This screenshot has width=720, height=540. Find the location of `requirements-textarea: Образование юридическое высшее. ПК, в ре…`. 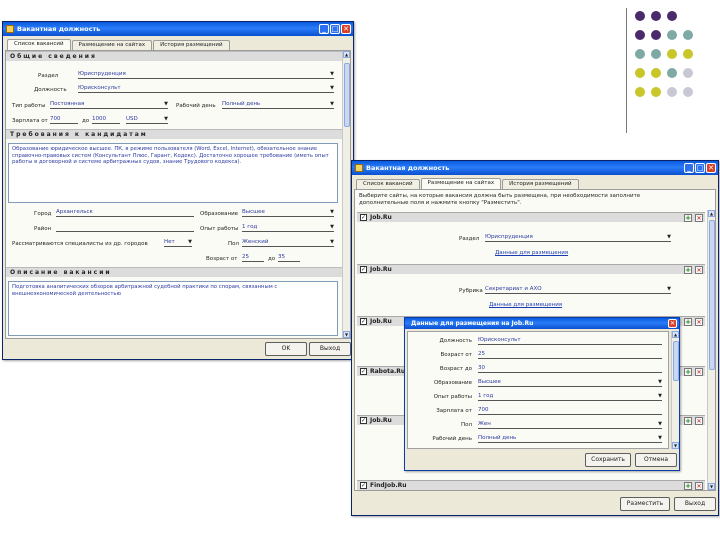

requirements-textarea: Образование юридическое высшее. ПК, в ре… is located at coordinates (173, 173).